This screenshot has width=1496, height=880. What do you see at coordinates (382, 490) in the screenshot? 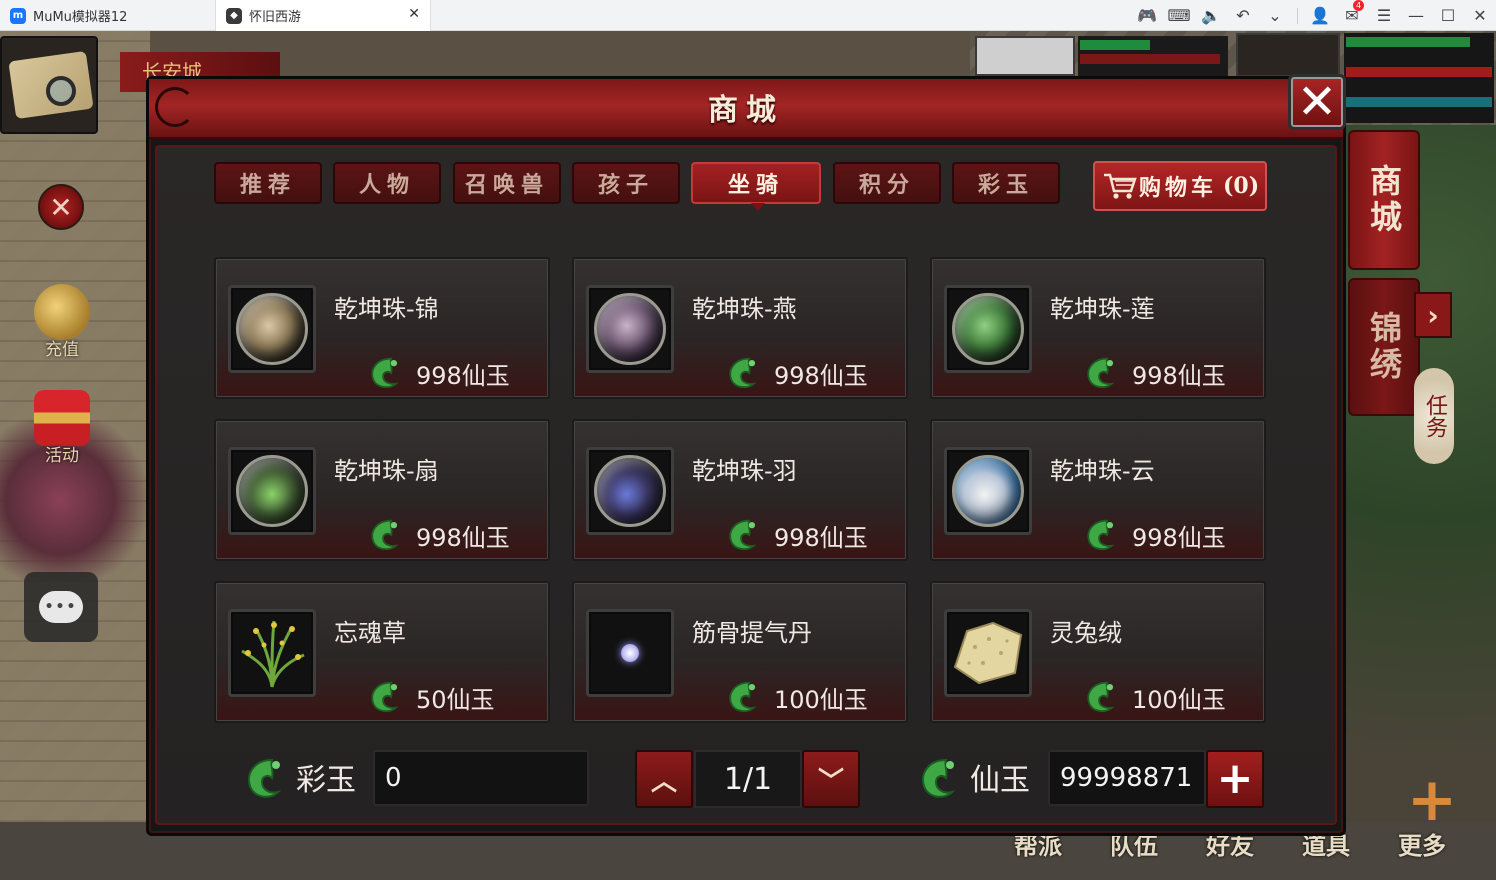
I see `shop-item-card: 乾坤珠-扇 998仙玉` at bounding box center [382, 490].